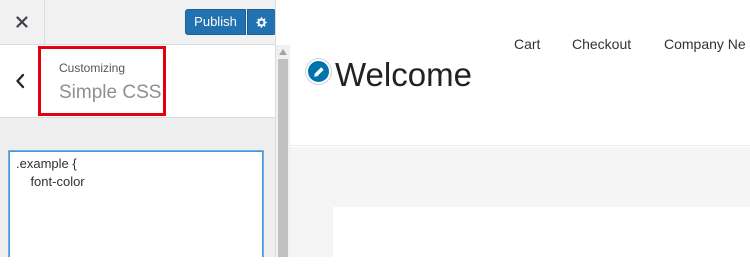  Describe the element at coordinates (541, 237) in the screenshot. I see `content-card` at that location.